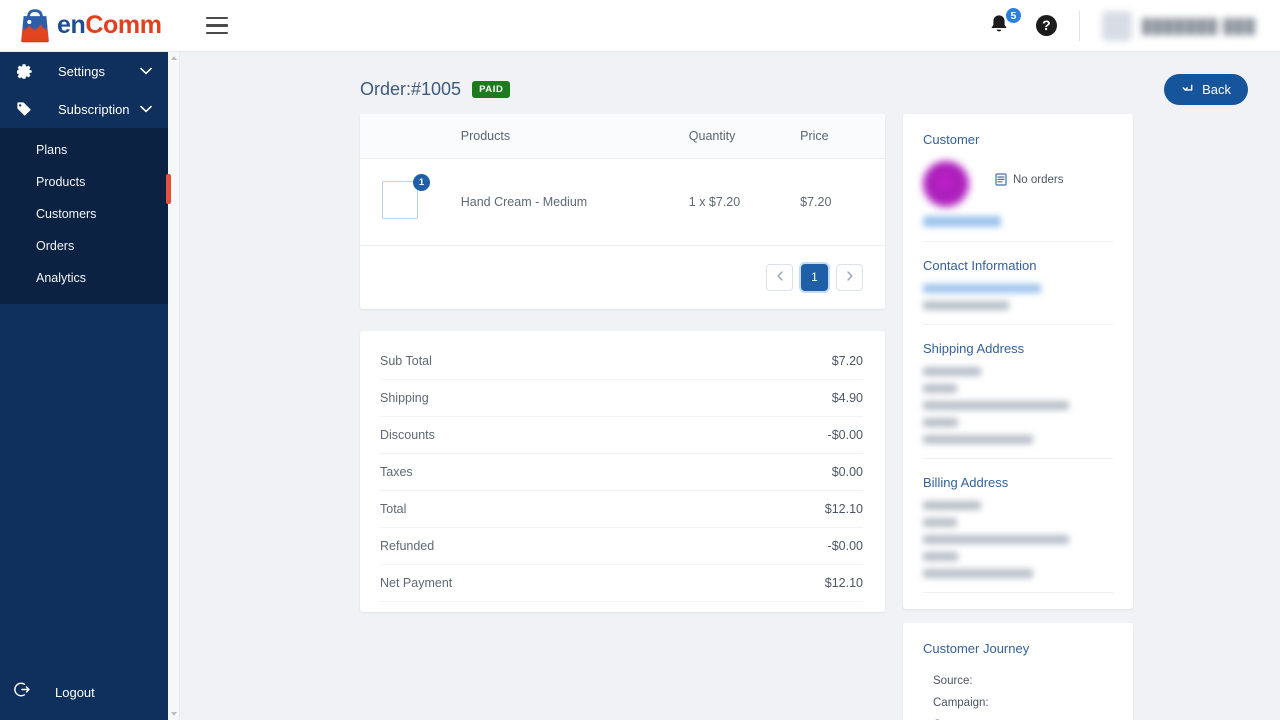 The height and width of the screenshot is (720, 1280). Describe the element at coordinates (1187, 87) in the screenshot. I see `return-arrow-icon` at that location.